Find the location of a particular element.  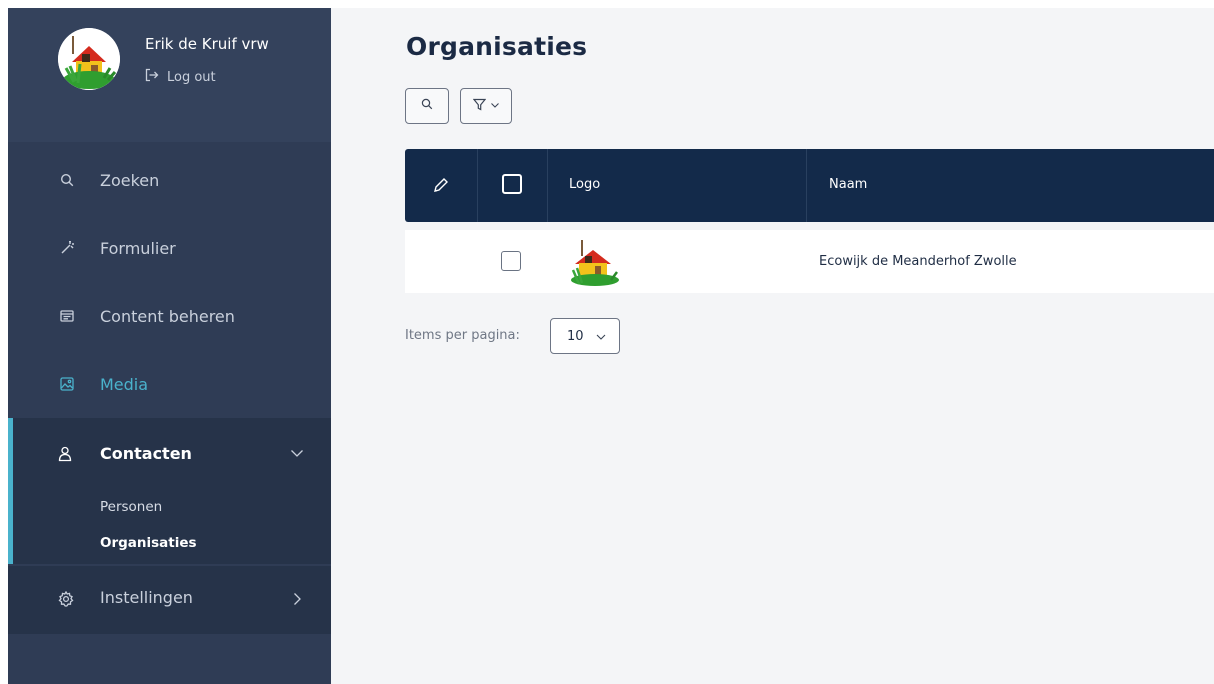

sidebar-item-settings: Instellingen is located at coordinates (169, 600).